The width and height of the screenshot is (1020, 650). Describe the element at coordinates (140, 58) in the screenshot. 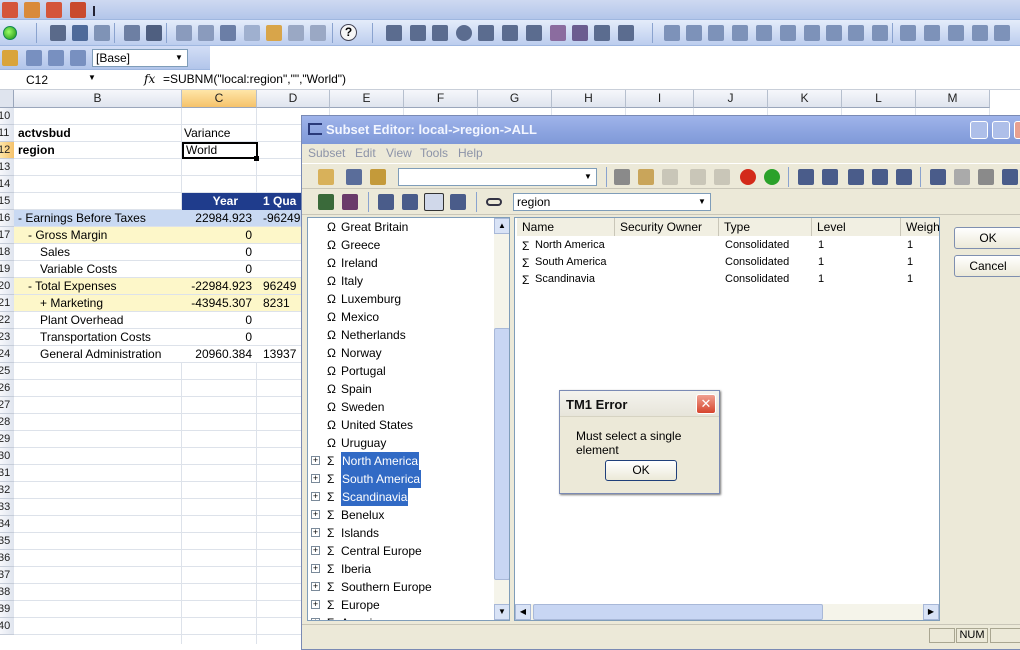

I see `view-dropdown: [Base] ▼` at that location.